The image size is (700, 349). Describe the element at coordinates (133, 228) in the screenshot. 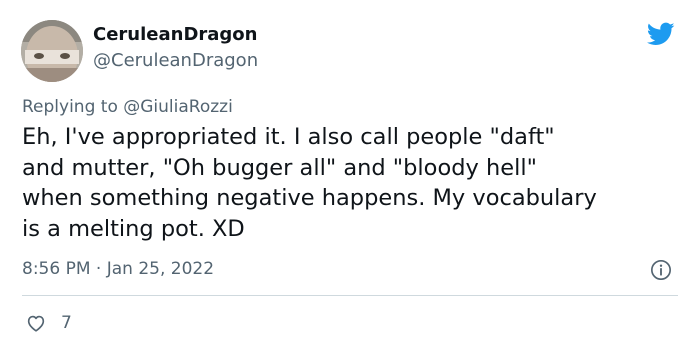

I see `tweet-text-line: is a melting pot. XD` at that location.